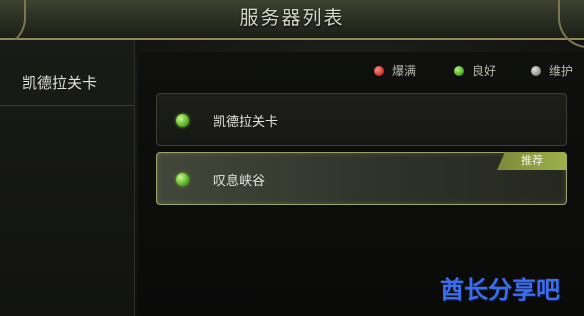  Describe the element at coordinates (379, 71) in the screenshot. I see `red-dot-icon` at that location.